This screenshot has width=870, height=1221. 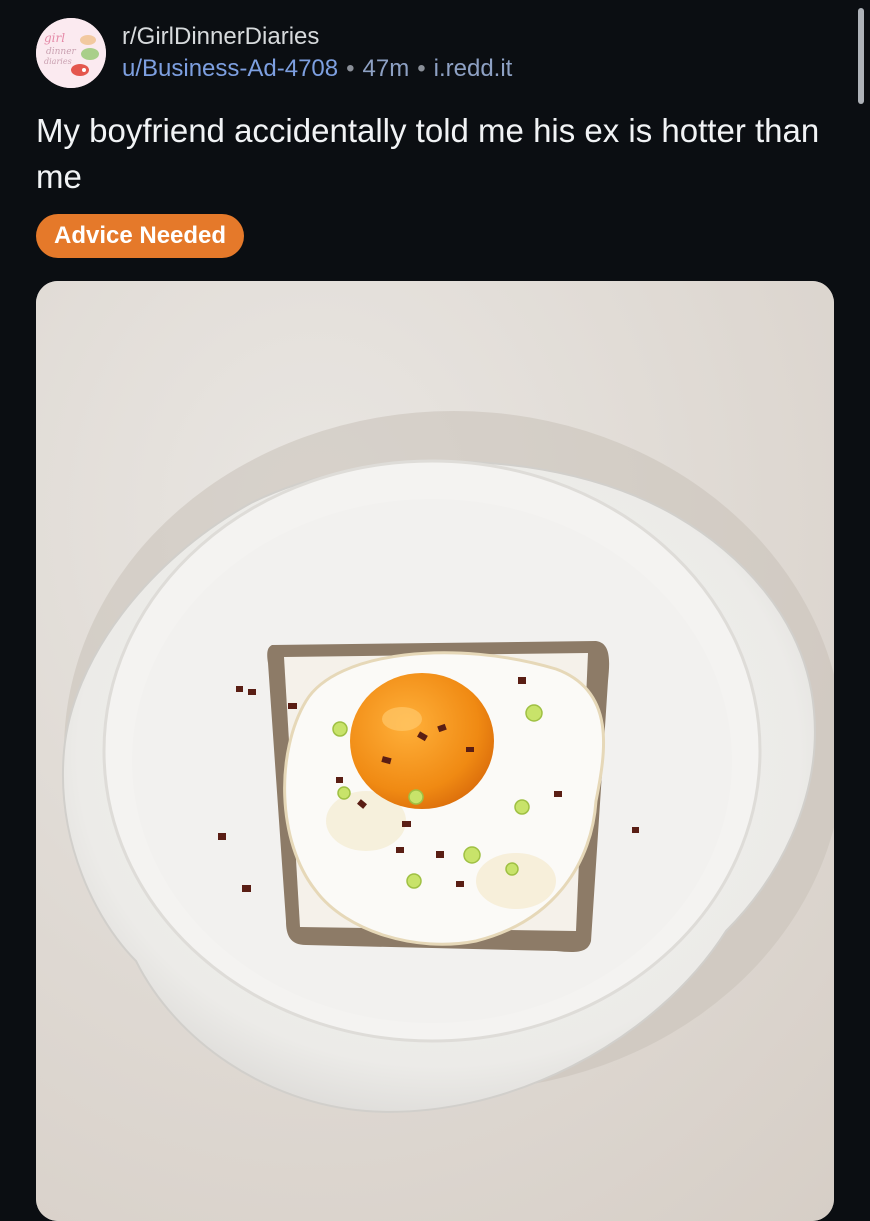 What do you see at coordinates (230, 68) in the screenshot?
I see `author-link: u/Business-Ad-4708` at bounding box center [230, 68].